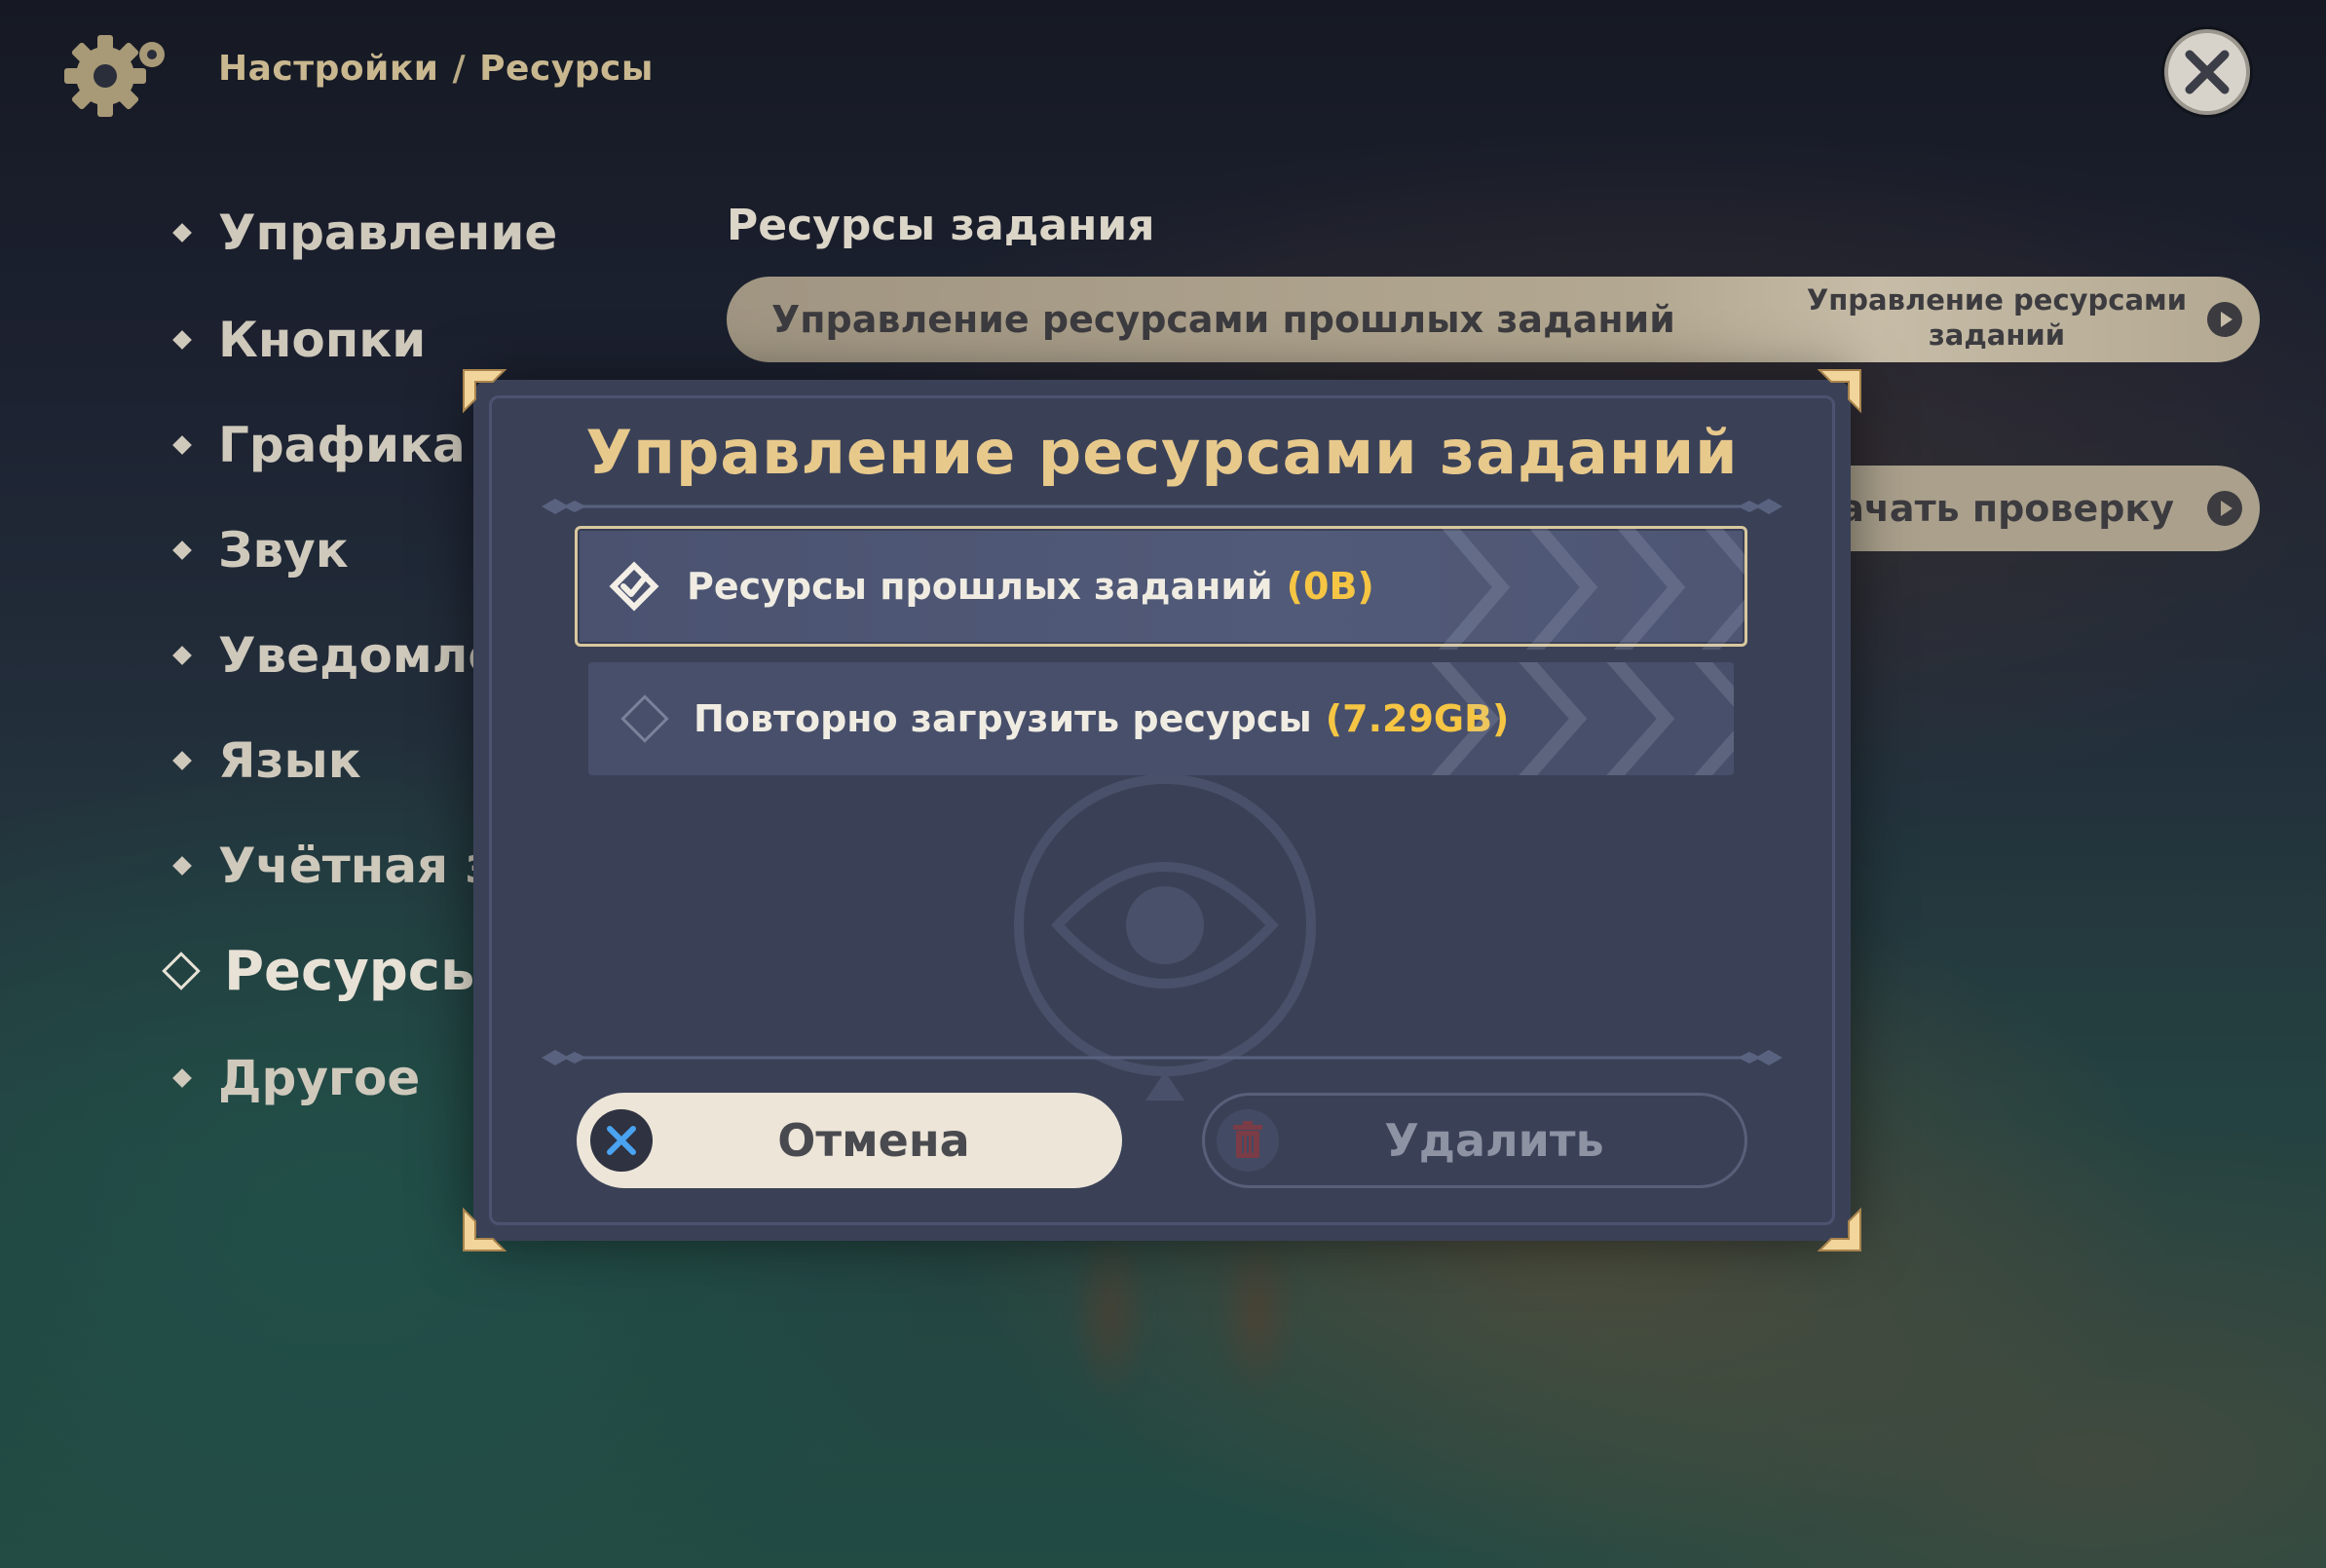  I want to click on sidebar-item-sound: Звук, so click(260, 550).